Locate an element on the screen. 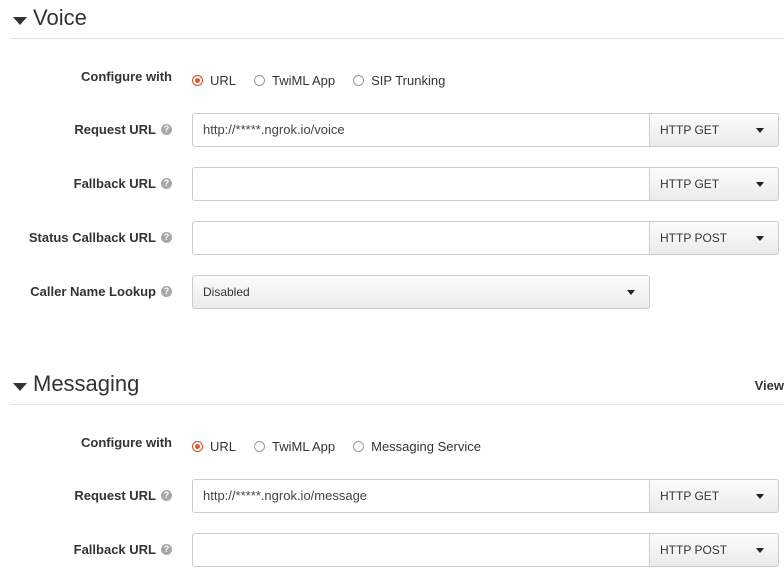 This screenshot has height=575, width=784. label-text: Caller Name Lookup is located at coordinates (93, 291).